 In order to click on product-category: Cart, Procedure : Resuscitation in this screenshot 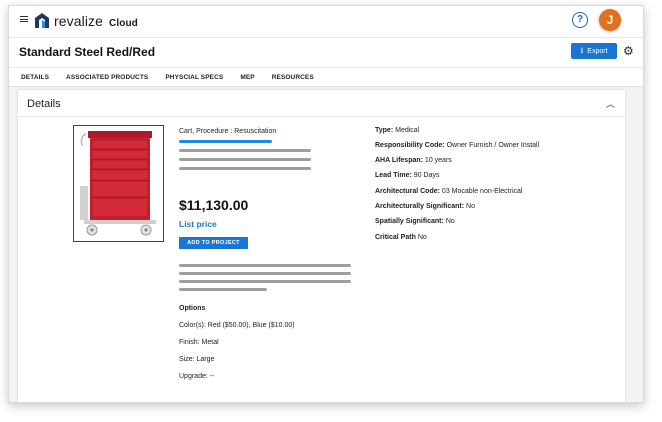, I will do `click(228, 131)`.